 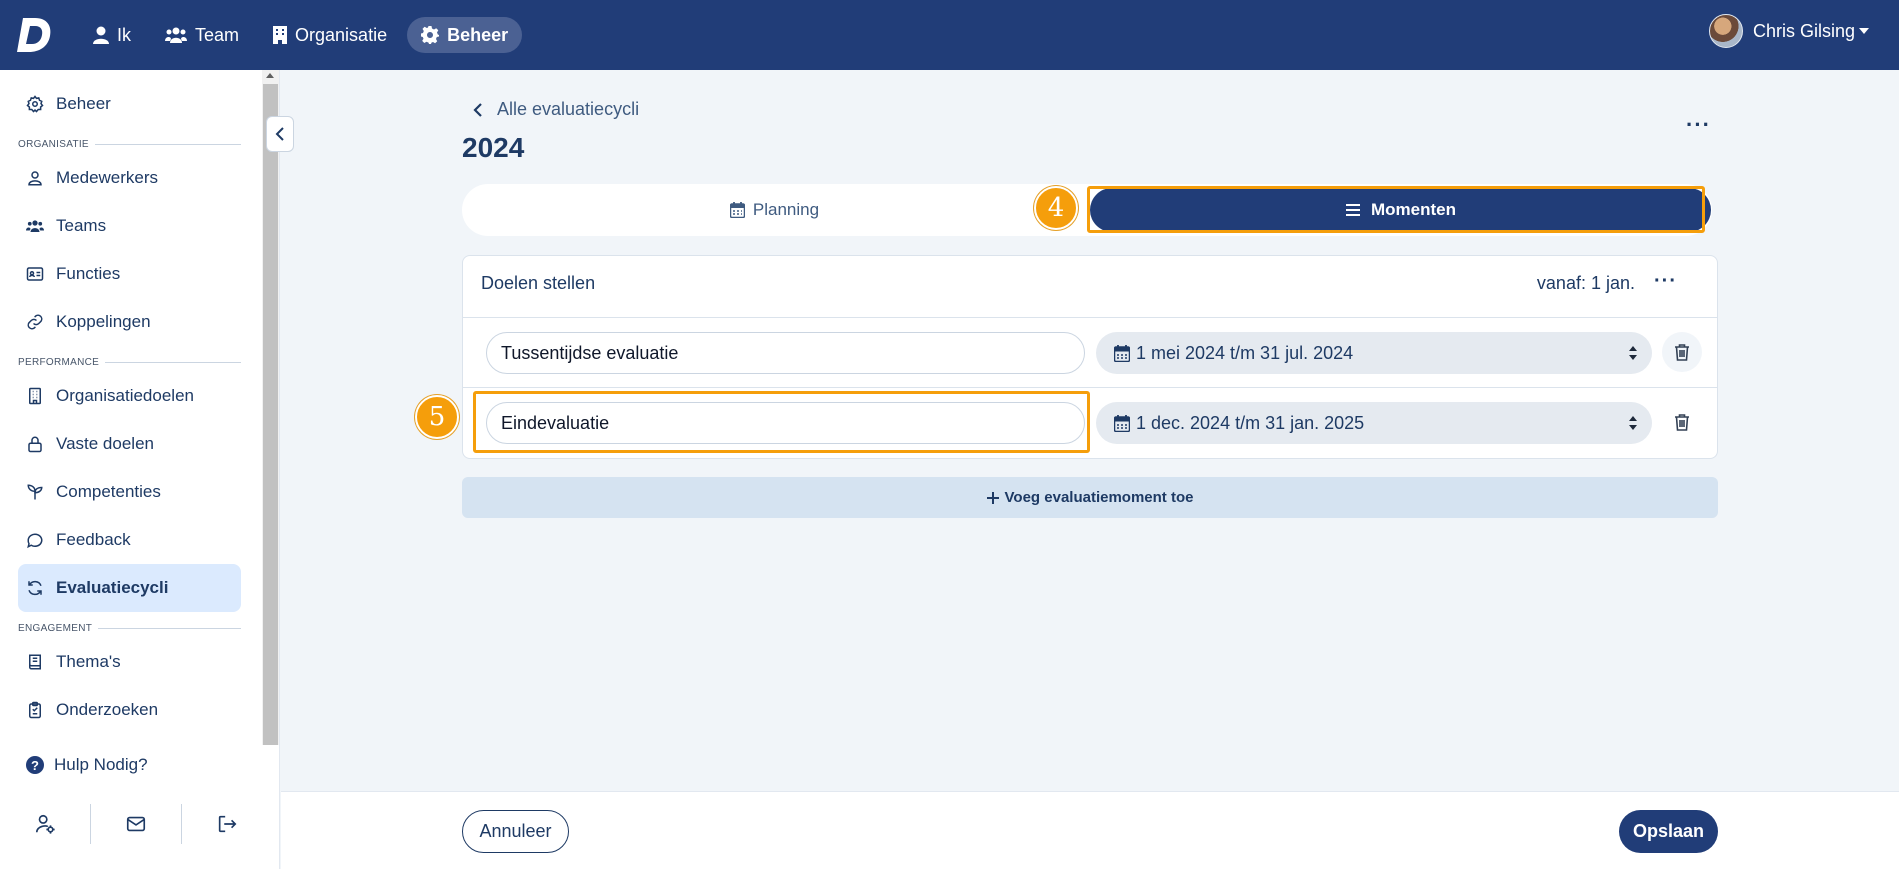 I want to click on sidebar-item-teams: Teams, so click(x=129, y=226).